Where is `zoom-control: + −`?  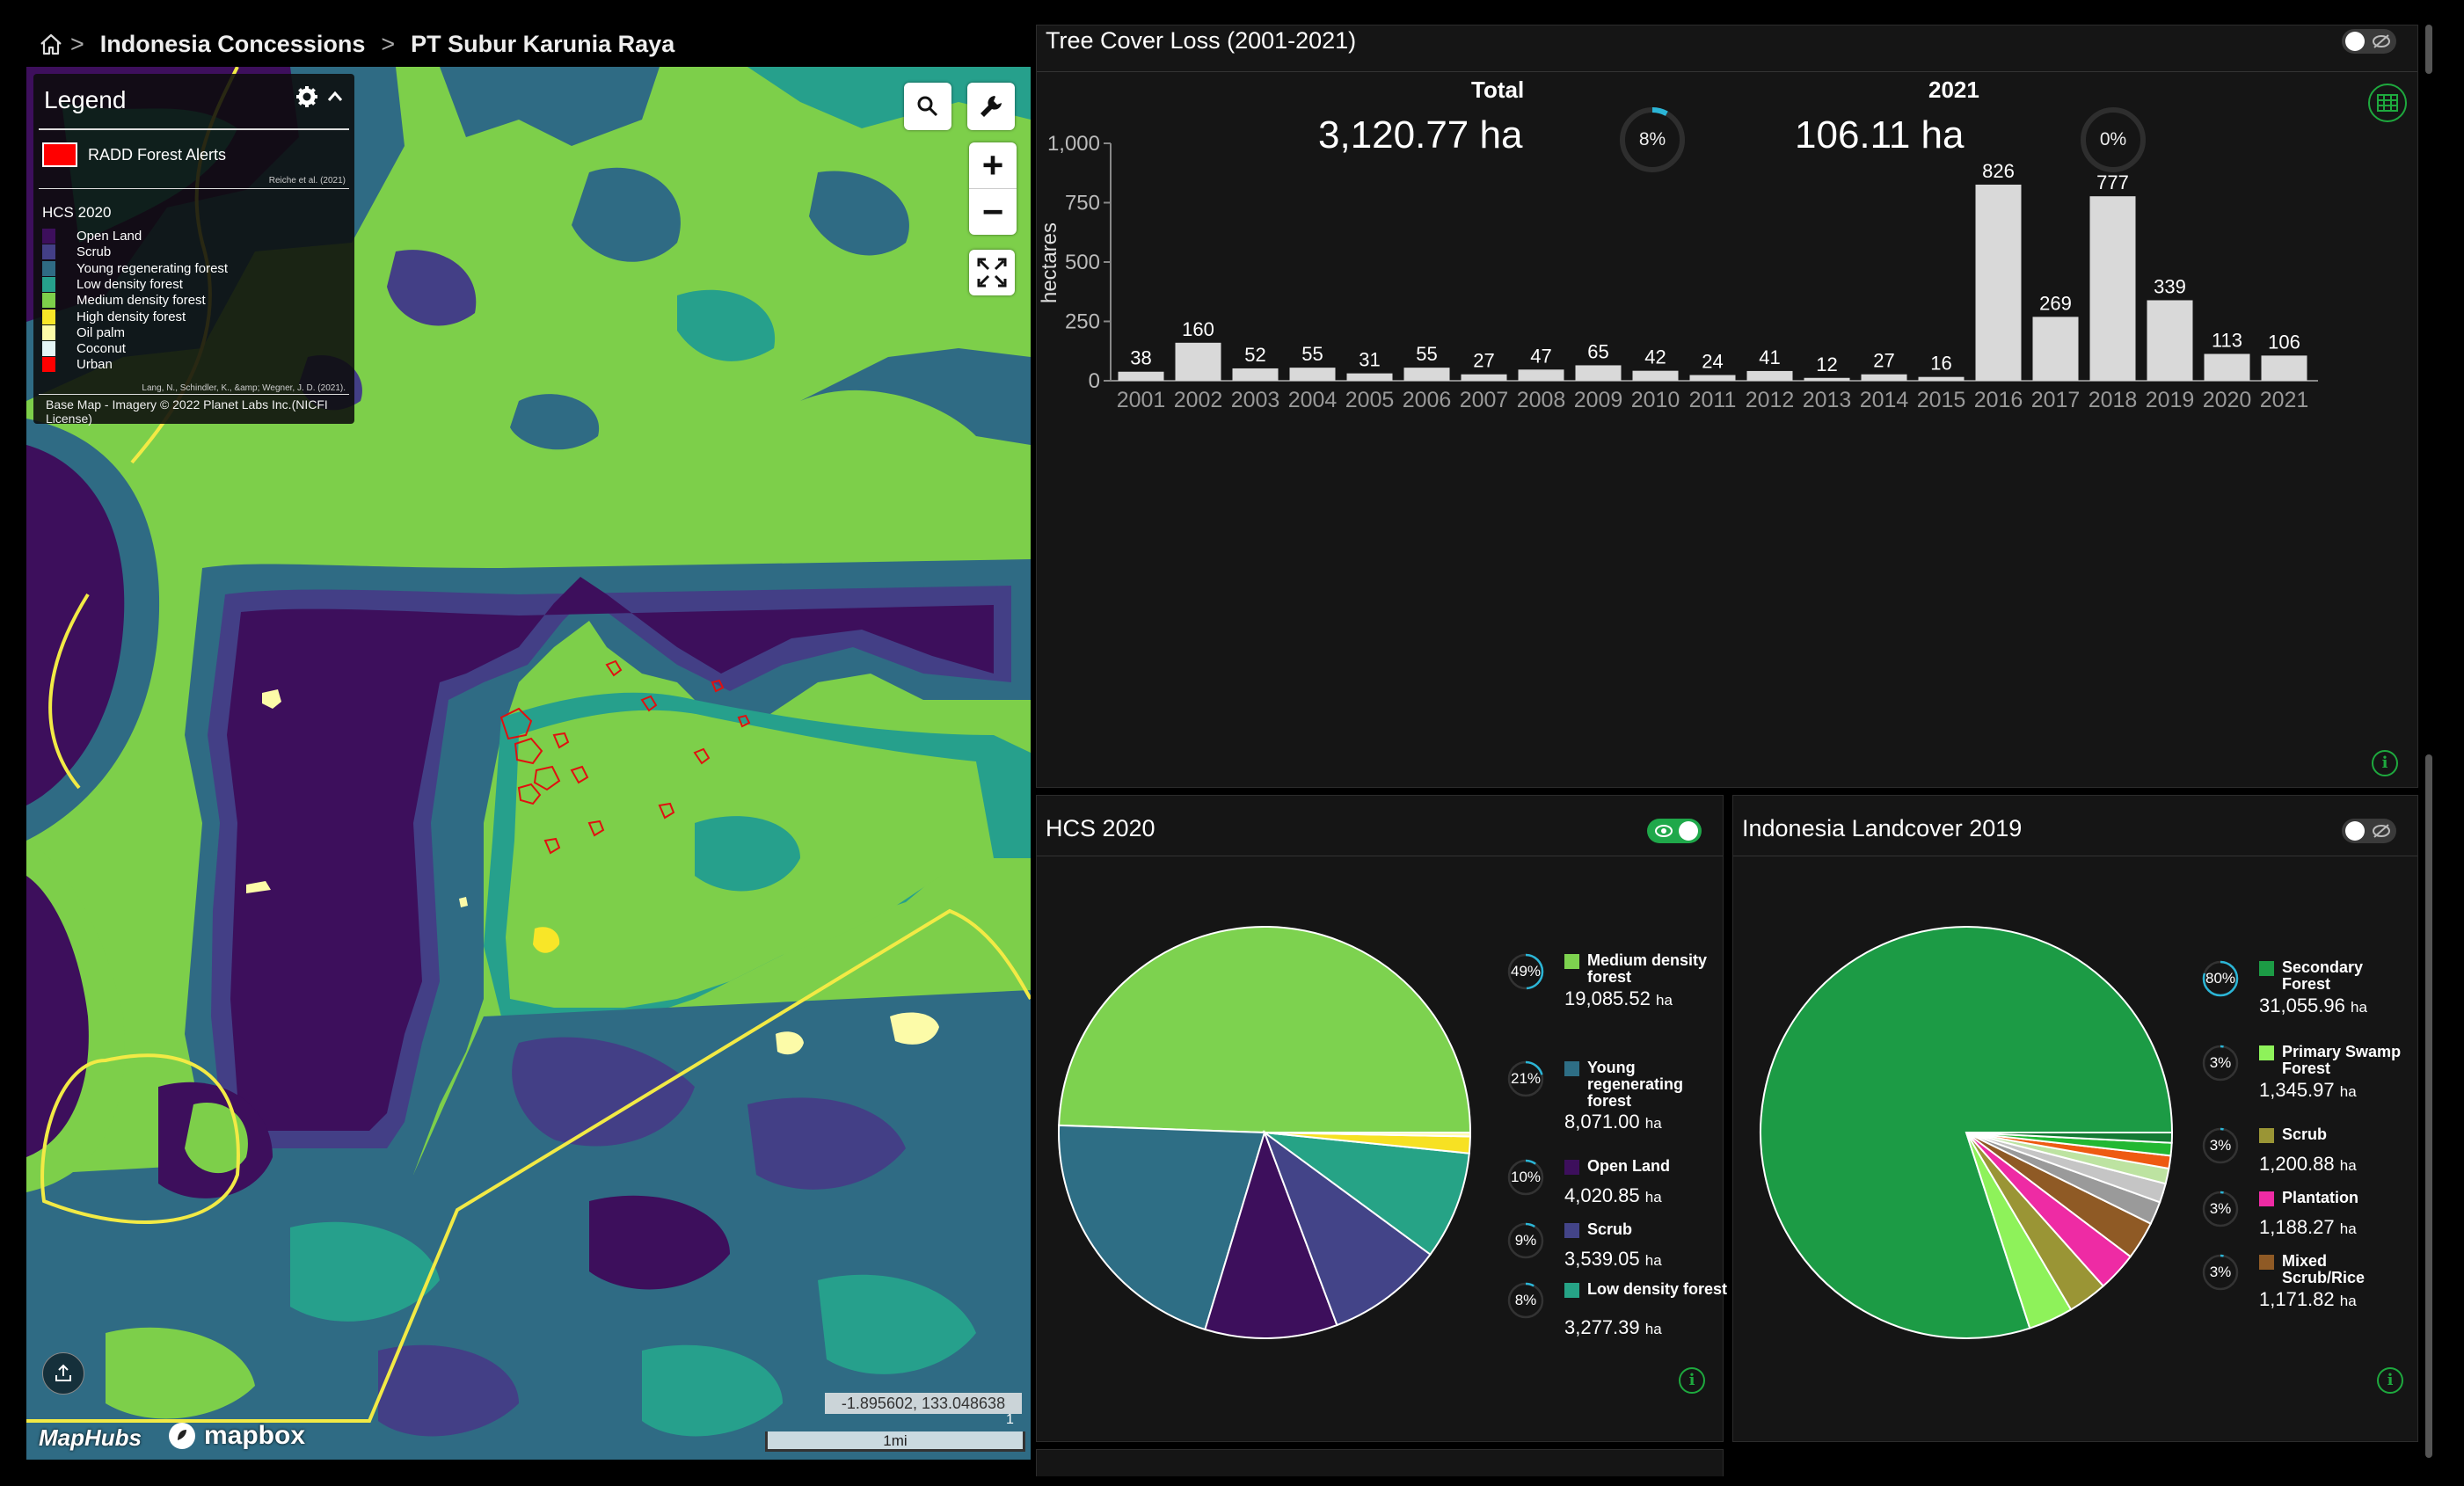 zoom-control: + − is located at coordinates (993, 188).